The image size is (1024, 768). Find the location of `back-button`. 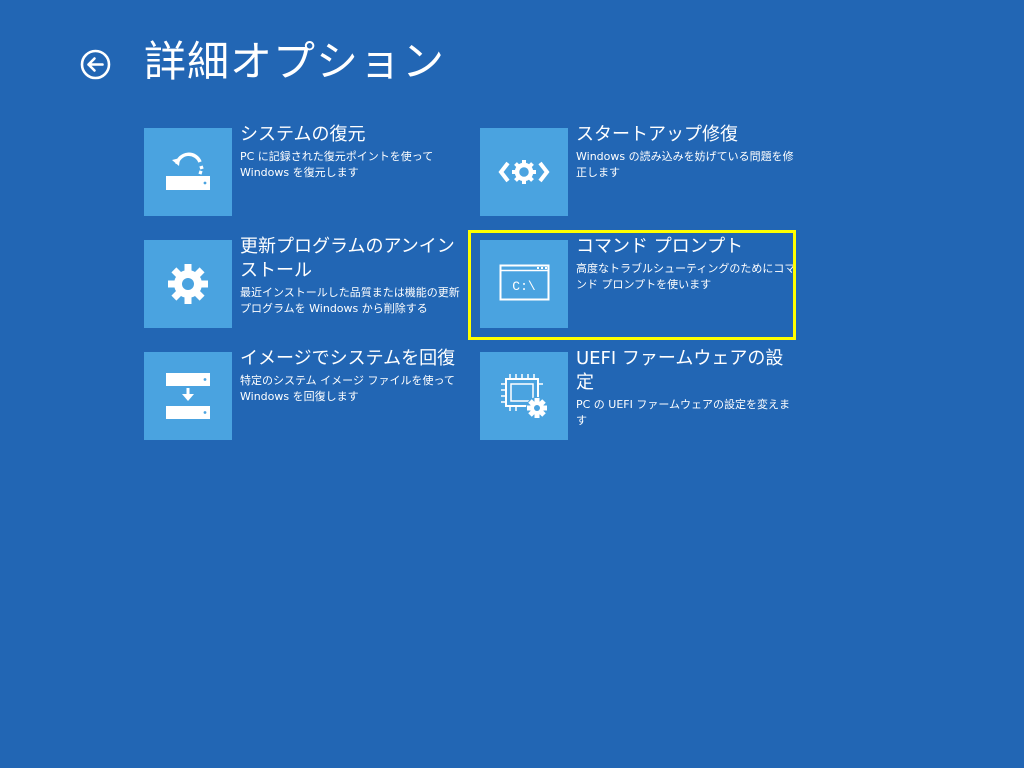

back-button is located at coordinates (95, 64).